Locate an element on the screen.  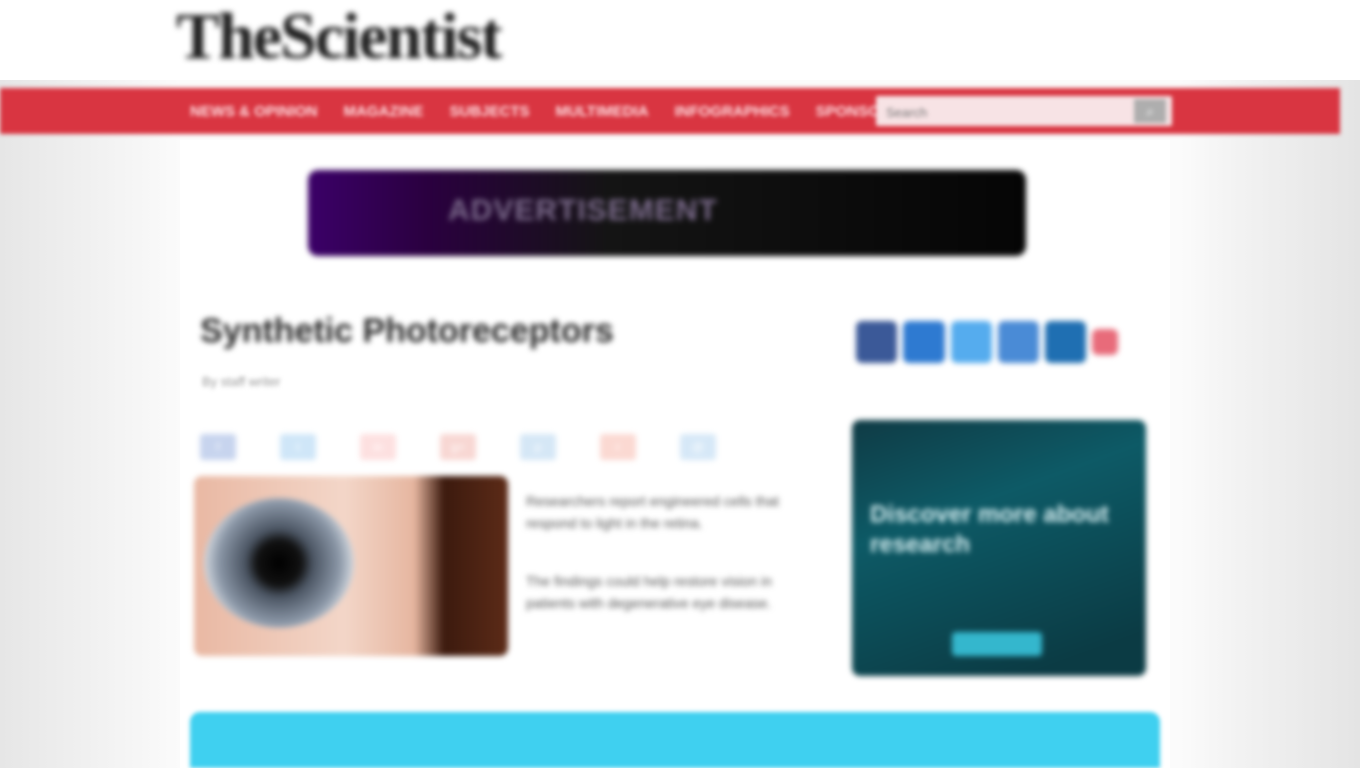
twitter-share-icon: t is located at coordinates (298, 447).